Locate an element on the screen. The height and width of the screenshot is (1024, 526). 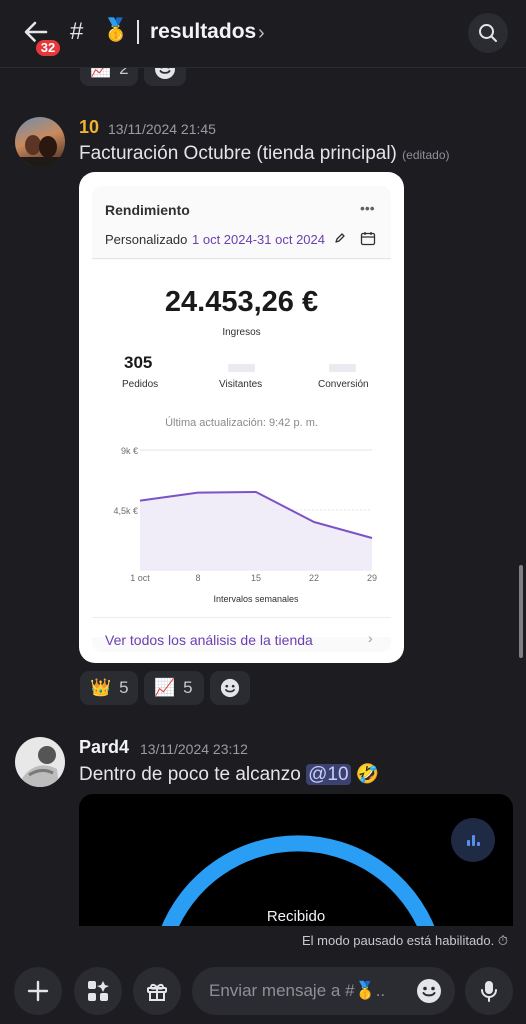
last-update: Última actualización: 9:42 p. m. is located at coordinates (241, 423).